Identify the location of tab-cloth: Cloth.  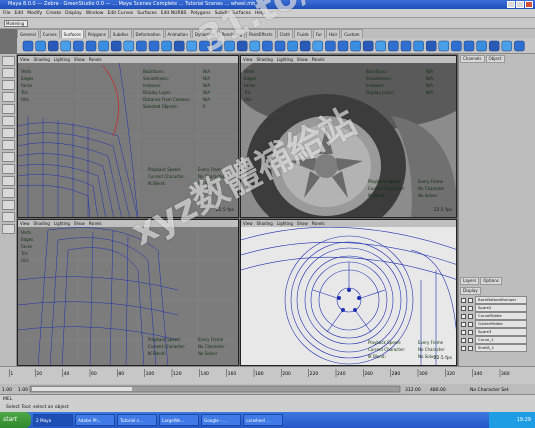
(285, 33).